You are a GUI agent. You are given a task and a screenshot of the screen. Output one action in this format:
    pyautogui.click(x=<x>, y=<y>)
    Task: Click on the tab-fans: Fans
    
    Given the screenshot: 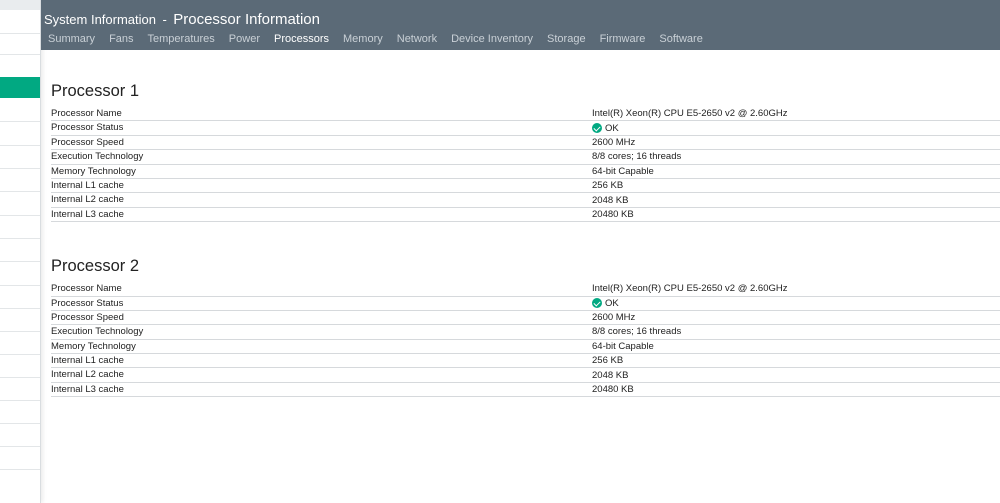 What is the action you would take?
    pyautogui.click(x=121, y=39)
    